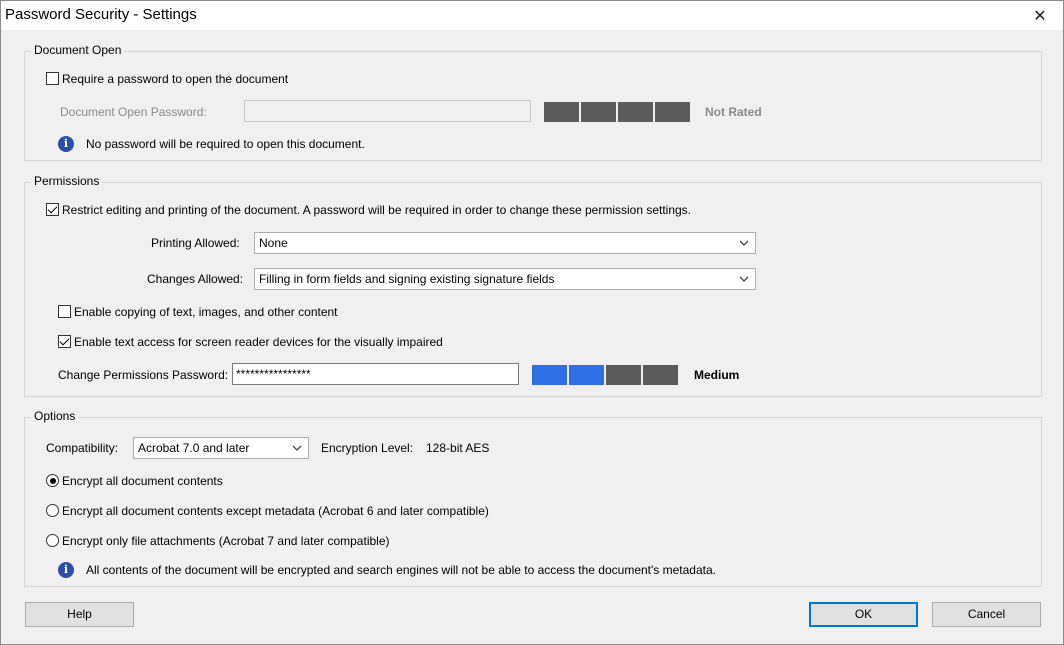 This screenshot has width=1064, height=645. What do you see at coordinates (375, 374) in the screenshot?
I see `change-permissions-password-input: ****************` at bounding box center [375, 374].